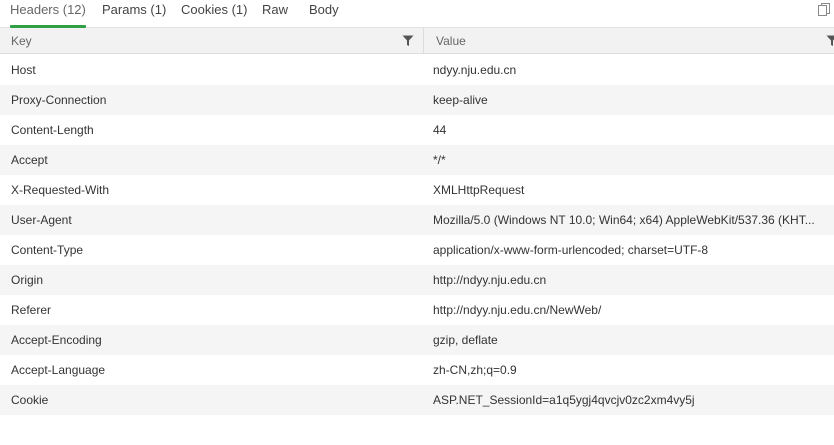 This screenshot has height=445, width=834. I want to click on header-key: X-Requested-With, so click(60, 190).